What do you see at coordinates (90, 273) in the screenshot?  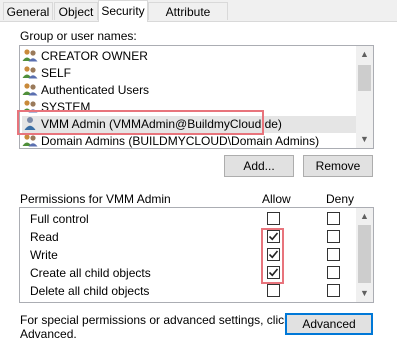 I see `permission-row: Create all child objects` at bounding box center [90, 273].